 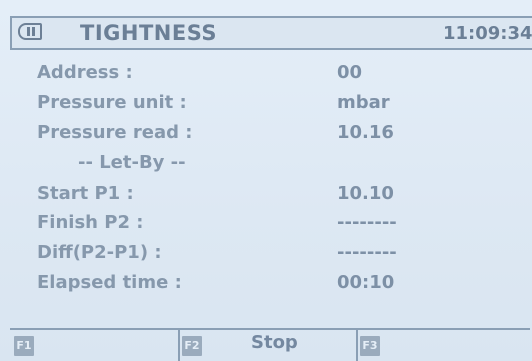 What do you see at coordinates (363, 102) in the screenshot?
I see `pressure-unit-value: mbar` at bounding box center [363, 102].